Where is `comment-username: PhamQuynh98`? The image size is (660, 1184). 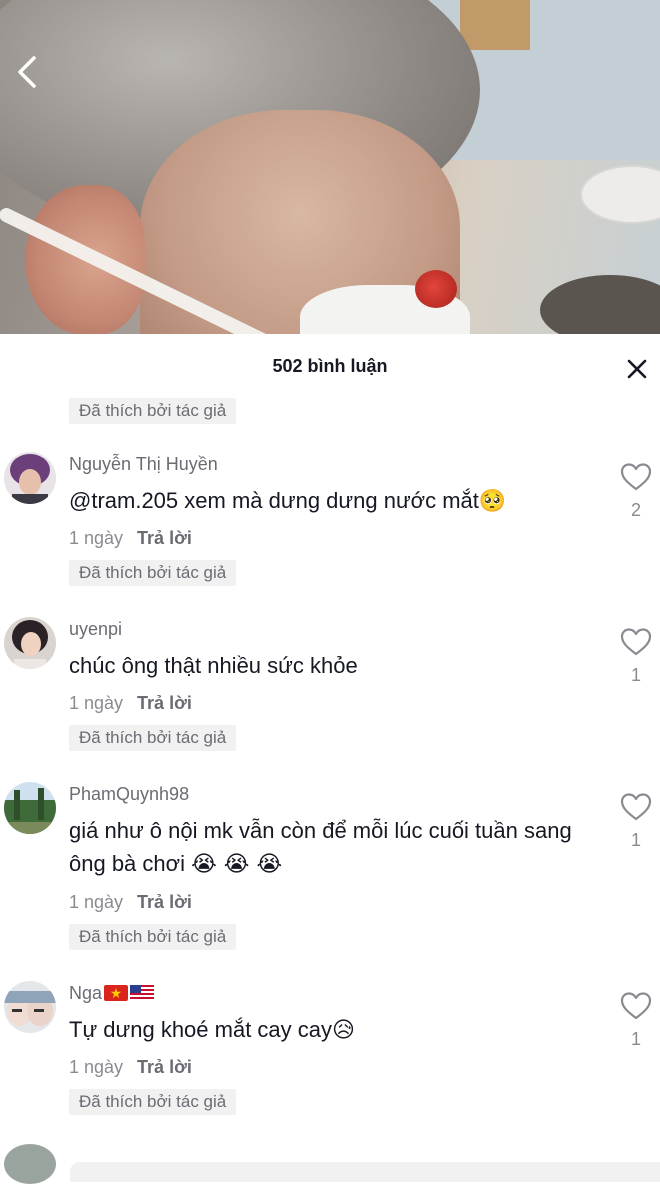
comment-username: PhamQuynh98 is located at coordinates (129, 794).